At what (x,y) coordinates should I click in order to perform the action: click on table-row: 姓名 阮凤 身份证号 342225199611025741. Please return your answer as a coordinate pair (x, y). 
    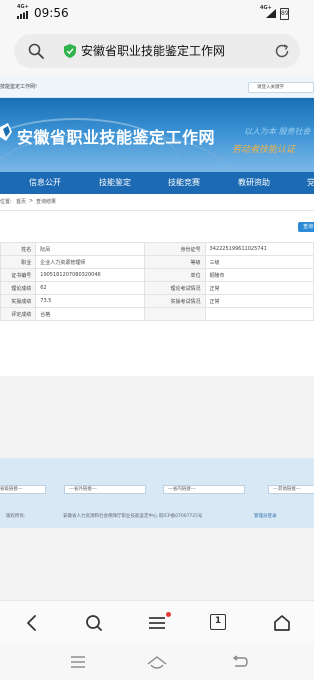
    Looking at the image, I should click on (157, 249).